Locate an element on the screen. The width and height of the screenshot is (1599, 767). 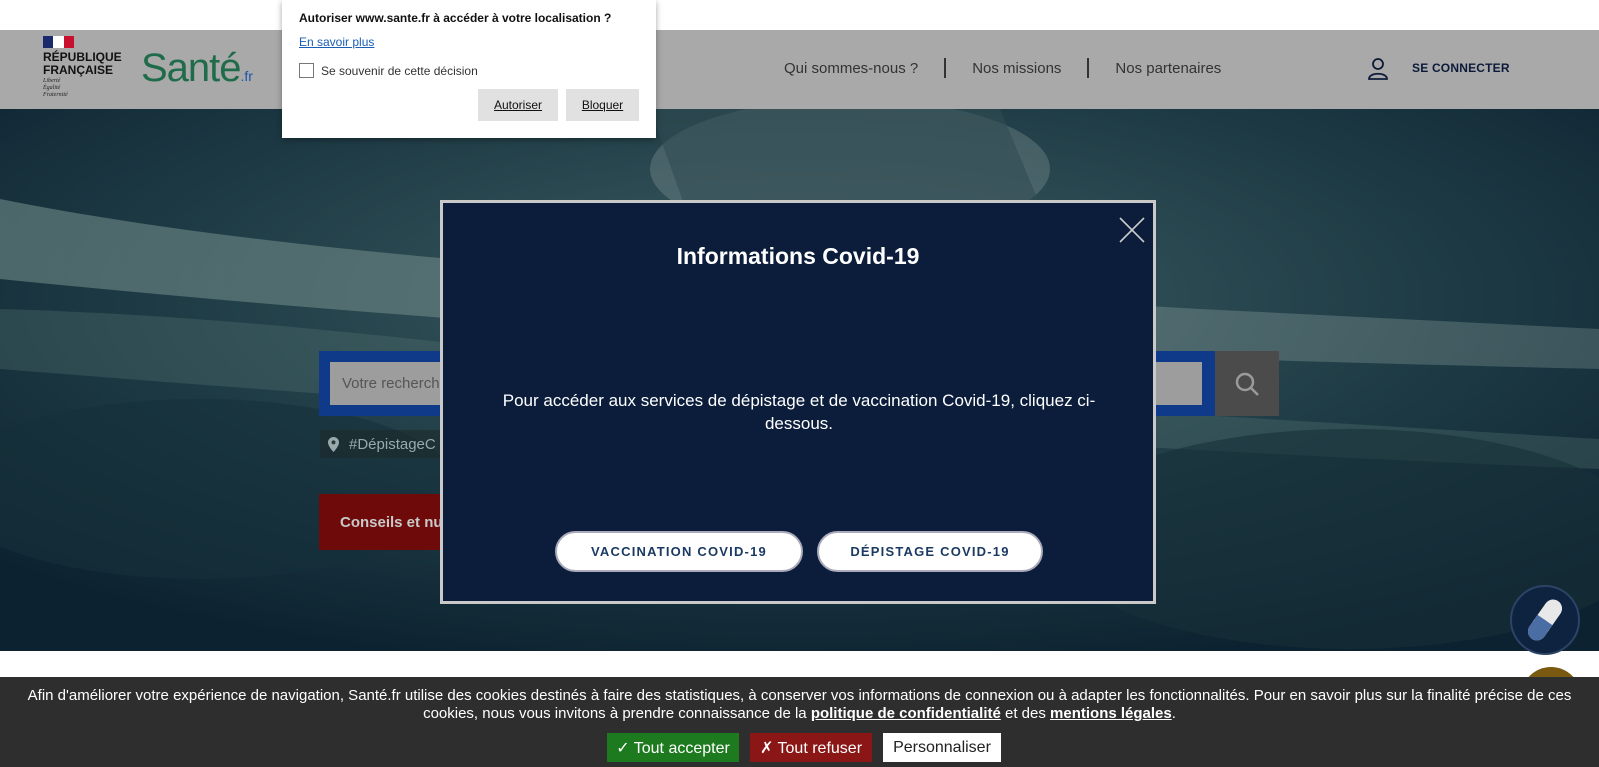
accept-all-button: ✓ Tout accepter is located at coordinates (673, 747).